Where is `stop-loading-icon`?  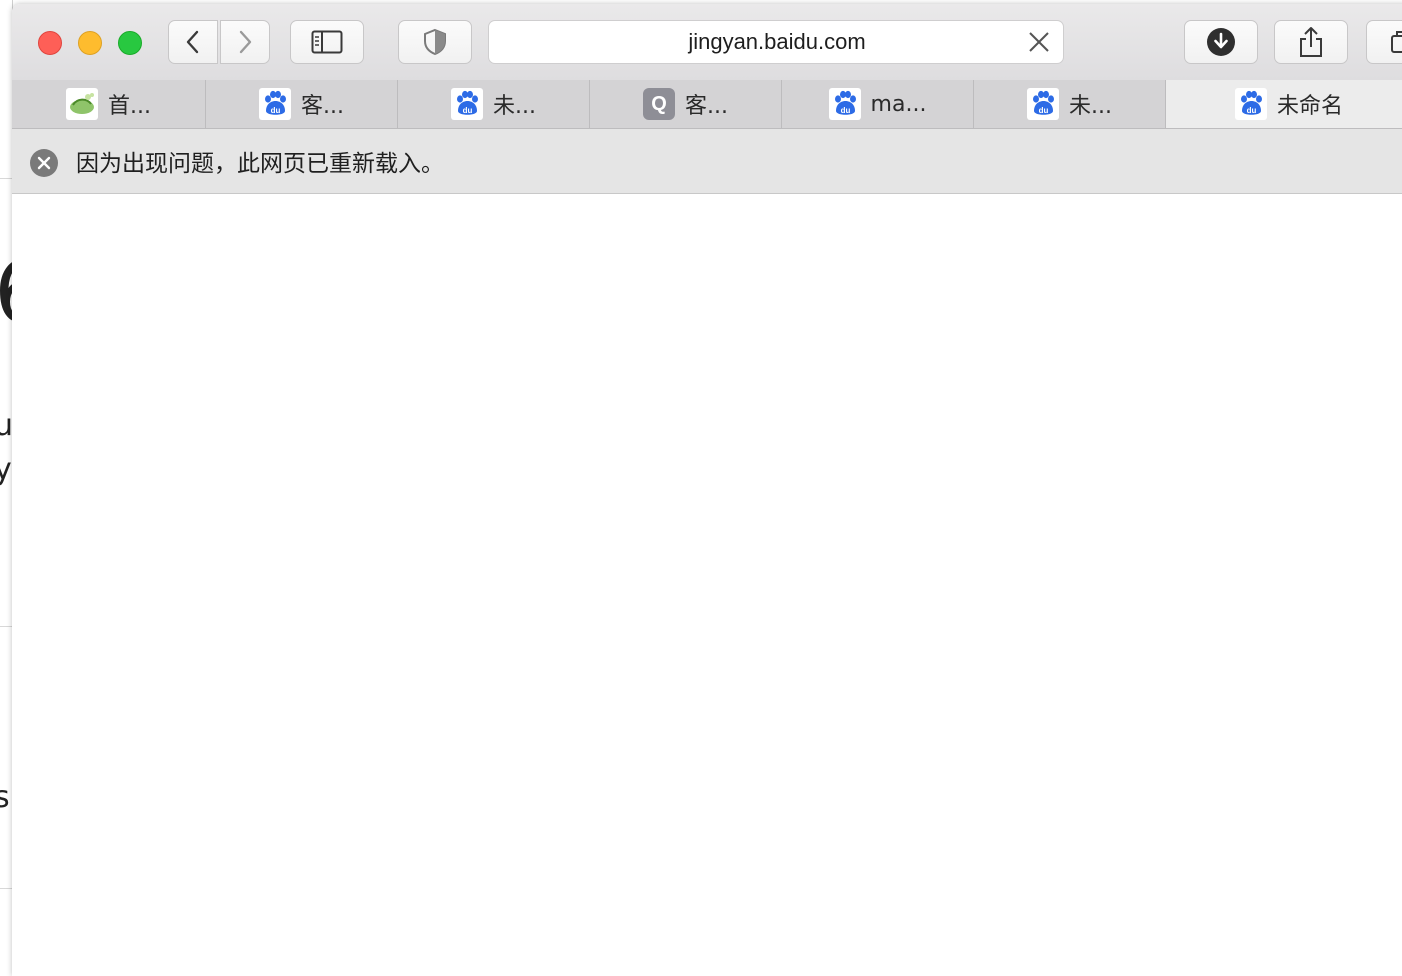 stop-loading-icon is located at coordinates (1039, 42).